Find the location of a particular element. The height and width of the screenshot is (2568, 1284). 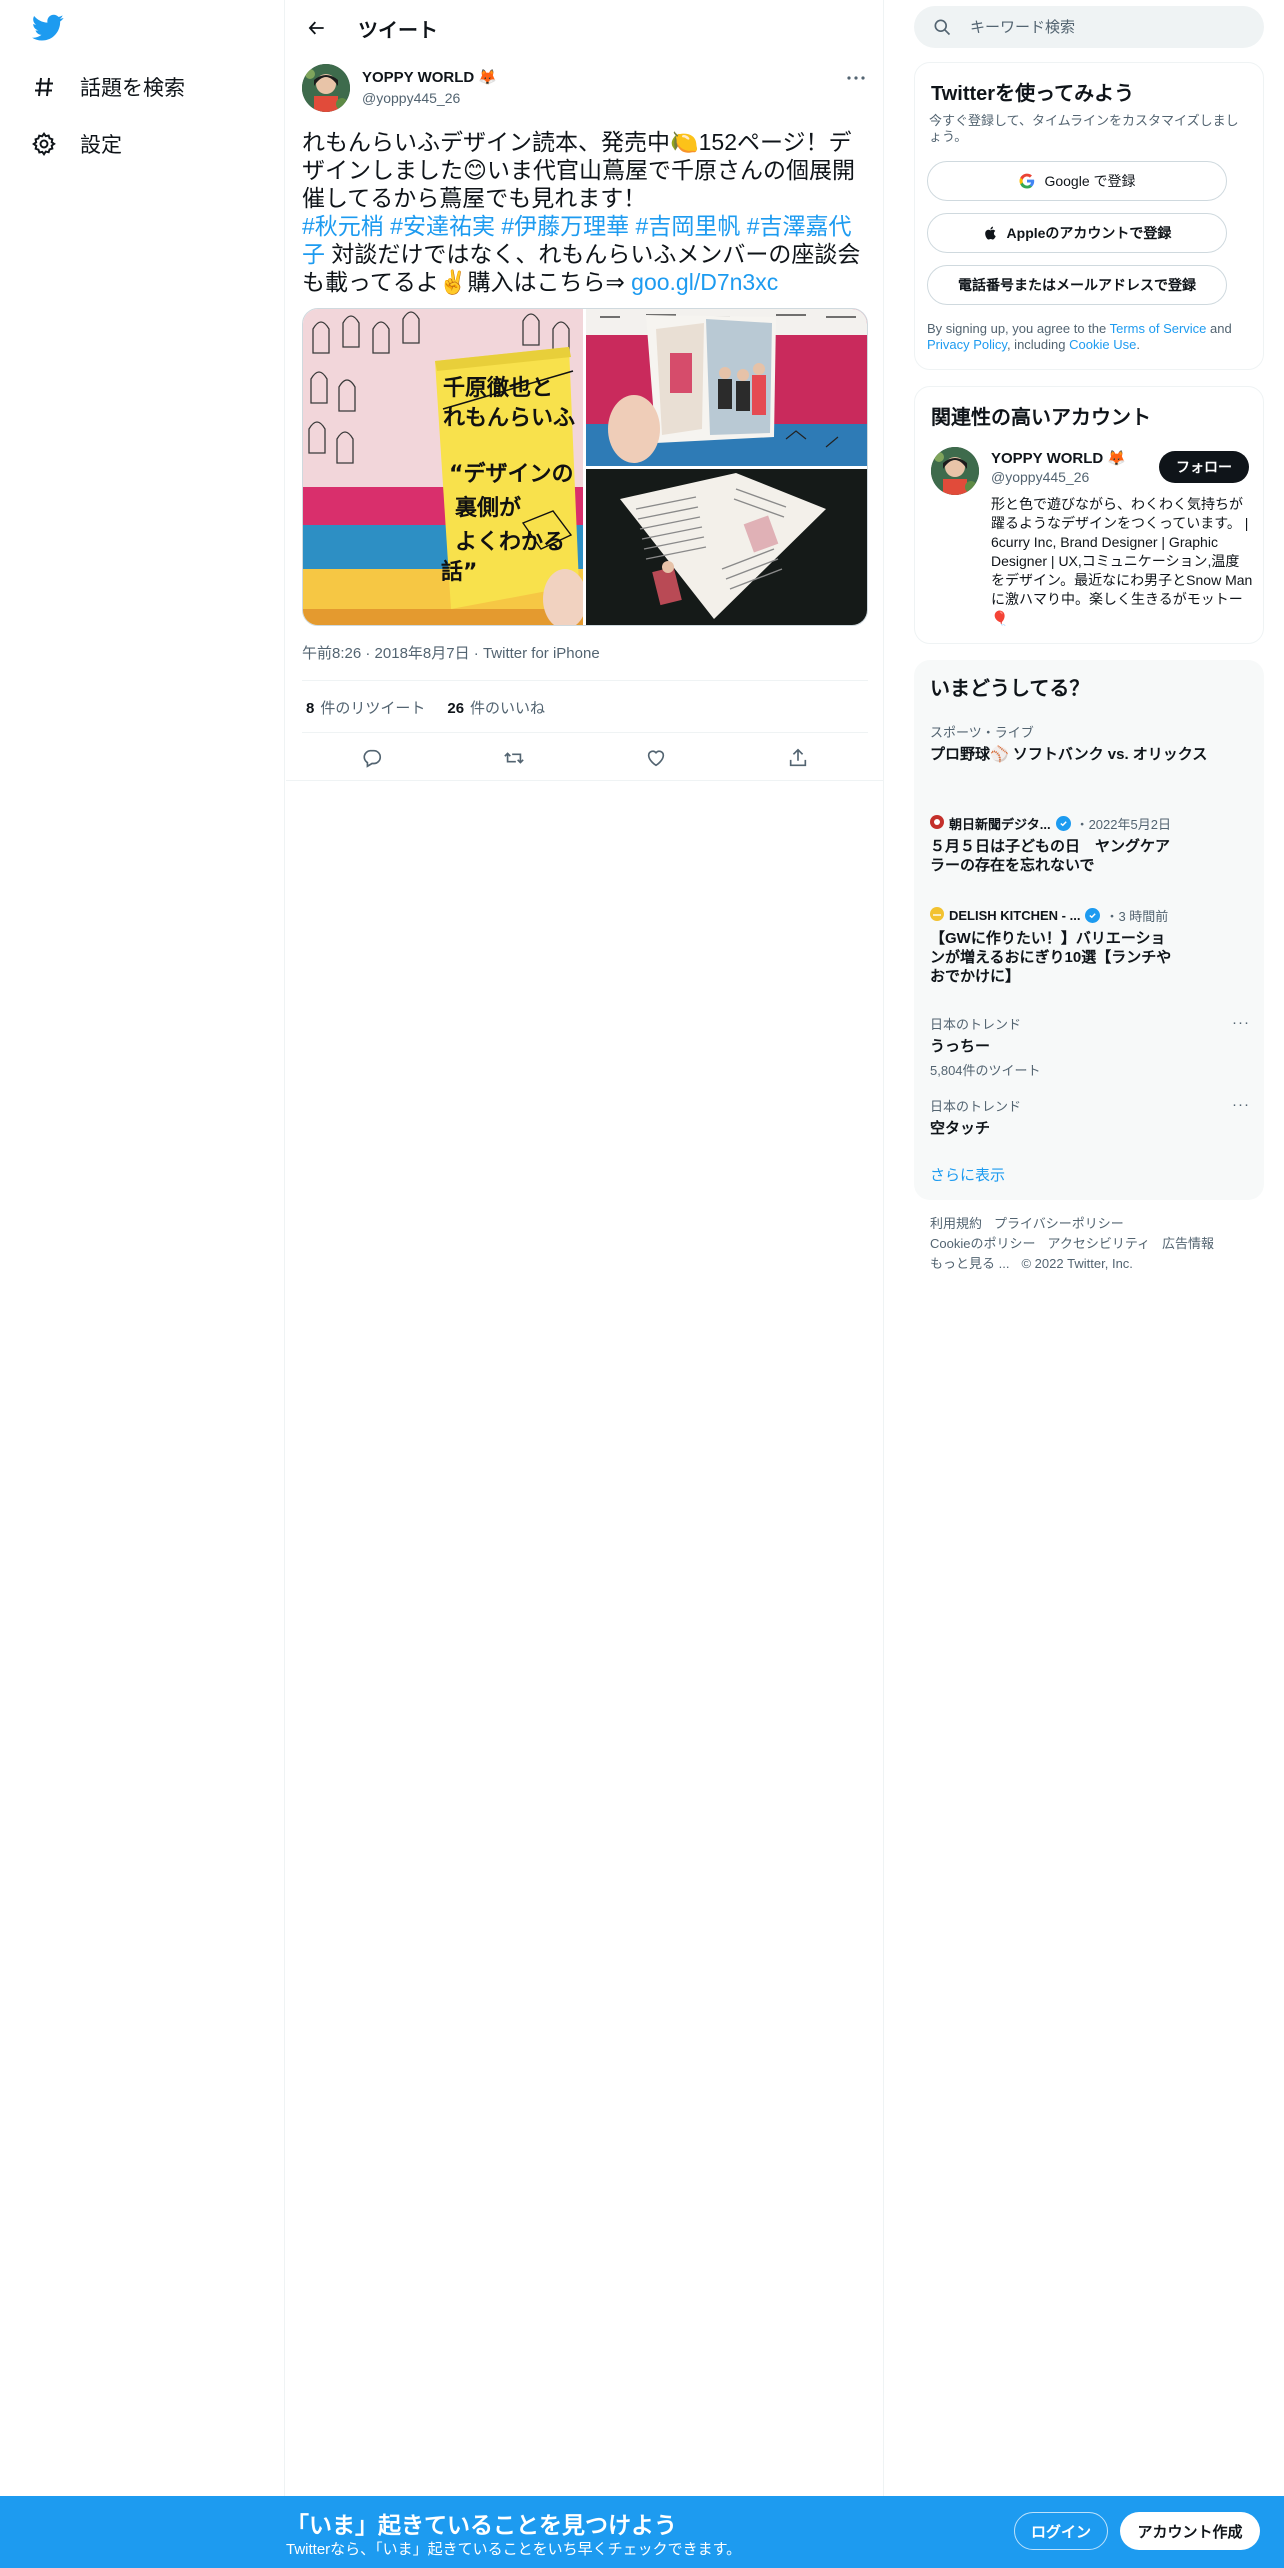

page-title: ツイート is located at coordinates (398, 31).